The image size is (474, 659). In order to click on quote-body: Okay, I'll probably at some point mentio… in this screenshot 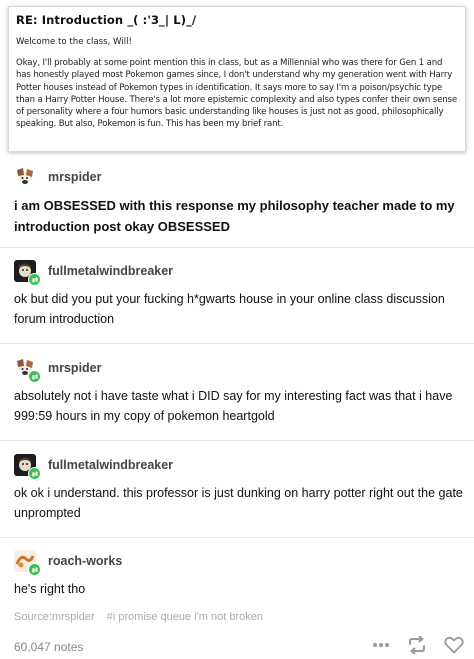, I will do `click(236, 94)`.